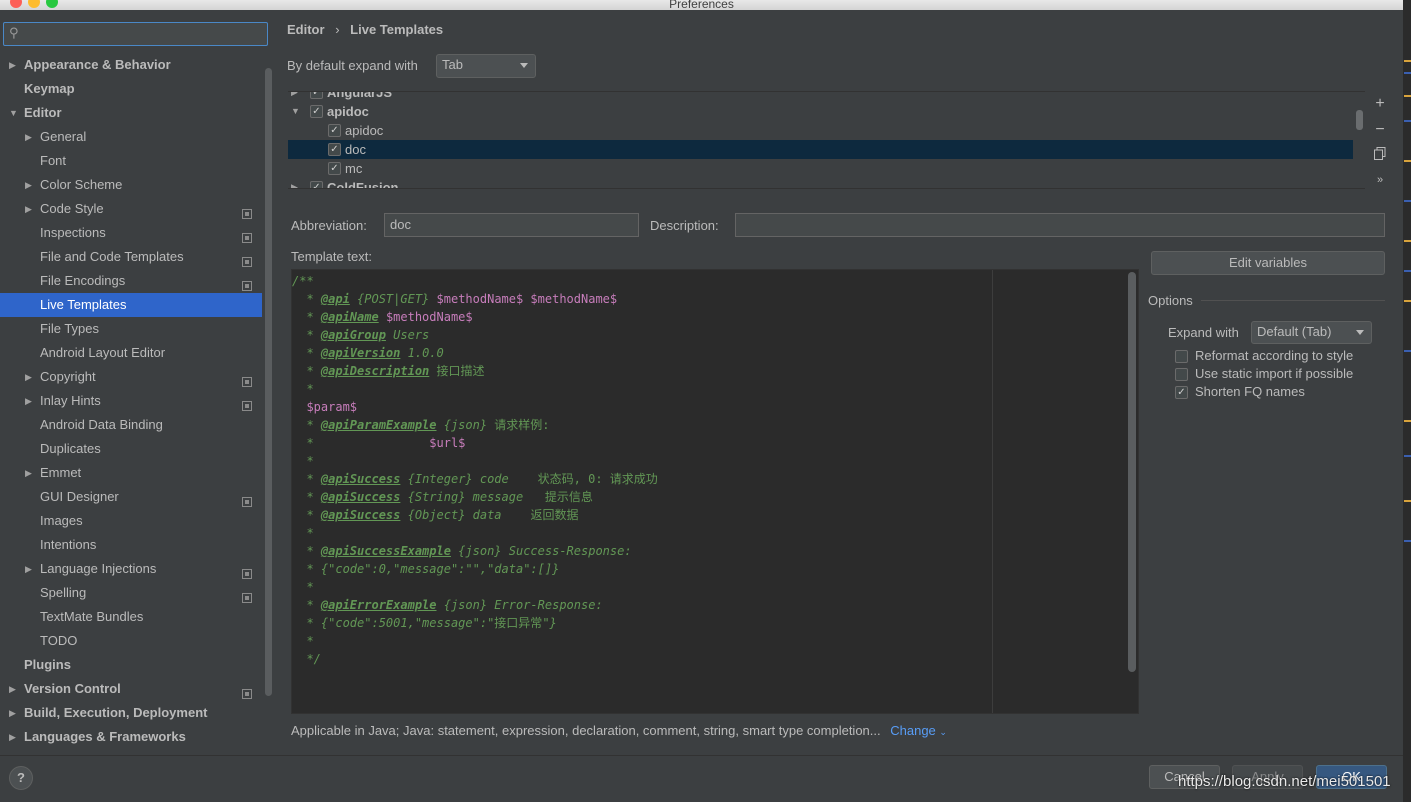  Describe the element at coordinates (131, 737) in the screenshot. I see `sidebar-item: ▶ Languages & Frameworks` at that location.